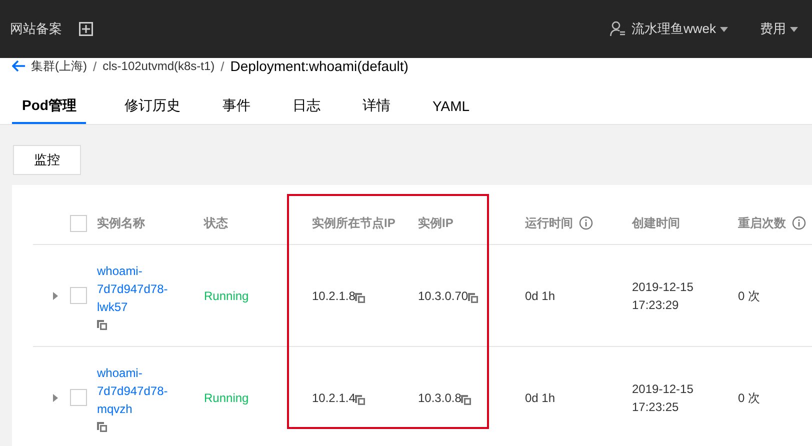 The height and width of the screenshot is (446, 812). What do you see at coordinates (436, 223) in the screenshot?
I see `column-header: 实例IP` at bounding box center [436, 223].